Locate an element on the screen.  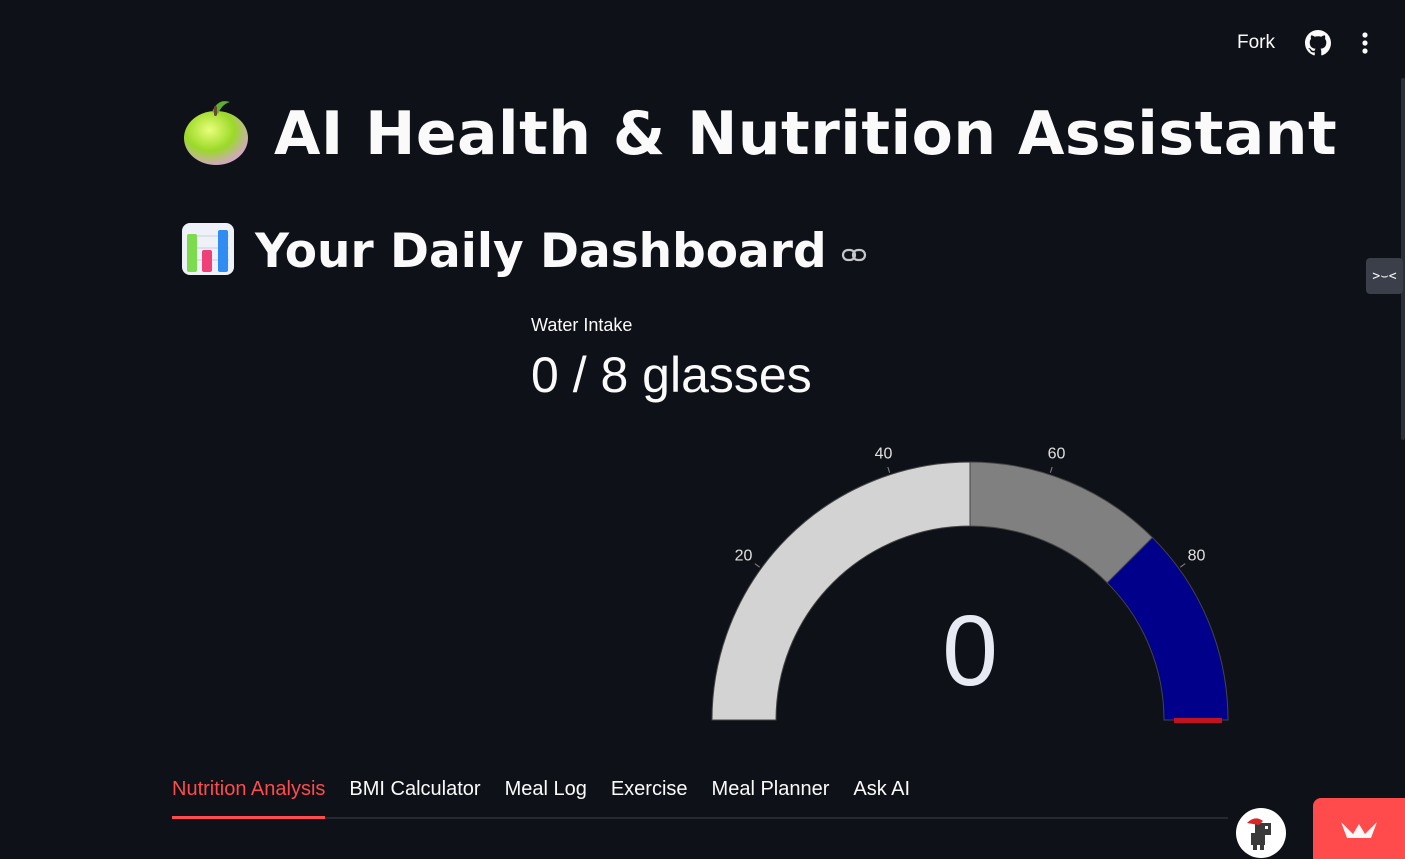
gauge-tick-label: 80 is located at coordinates (1197, 555).